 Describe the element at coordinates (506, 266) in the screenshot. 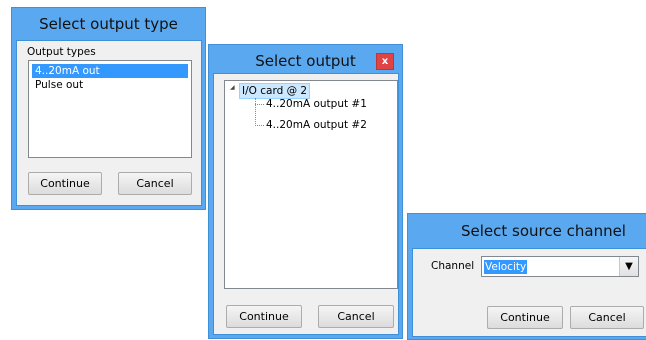

I see `channel-selected-value: Velocity` at that location.